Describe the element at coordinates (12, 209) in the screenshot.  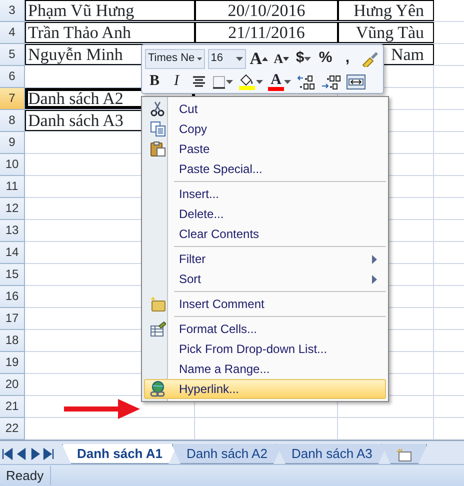
I see `row-header: 12` at that location.